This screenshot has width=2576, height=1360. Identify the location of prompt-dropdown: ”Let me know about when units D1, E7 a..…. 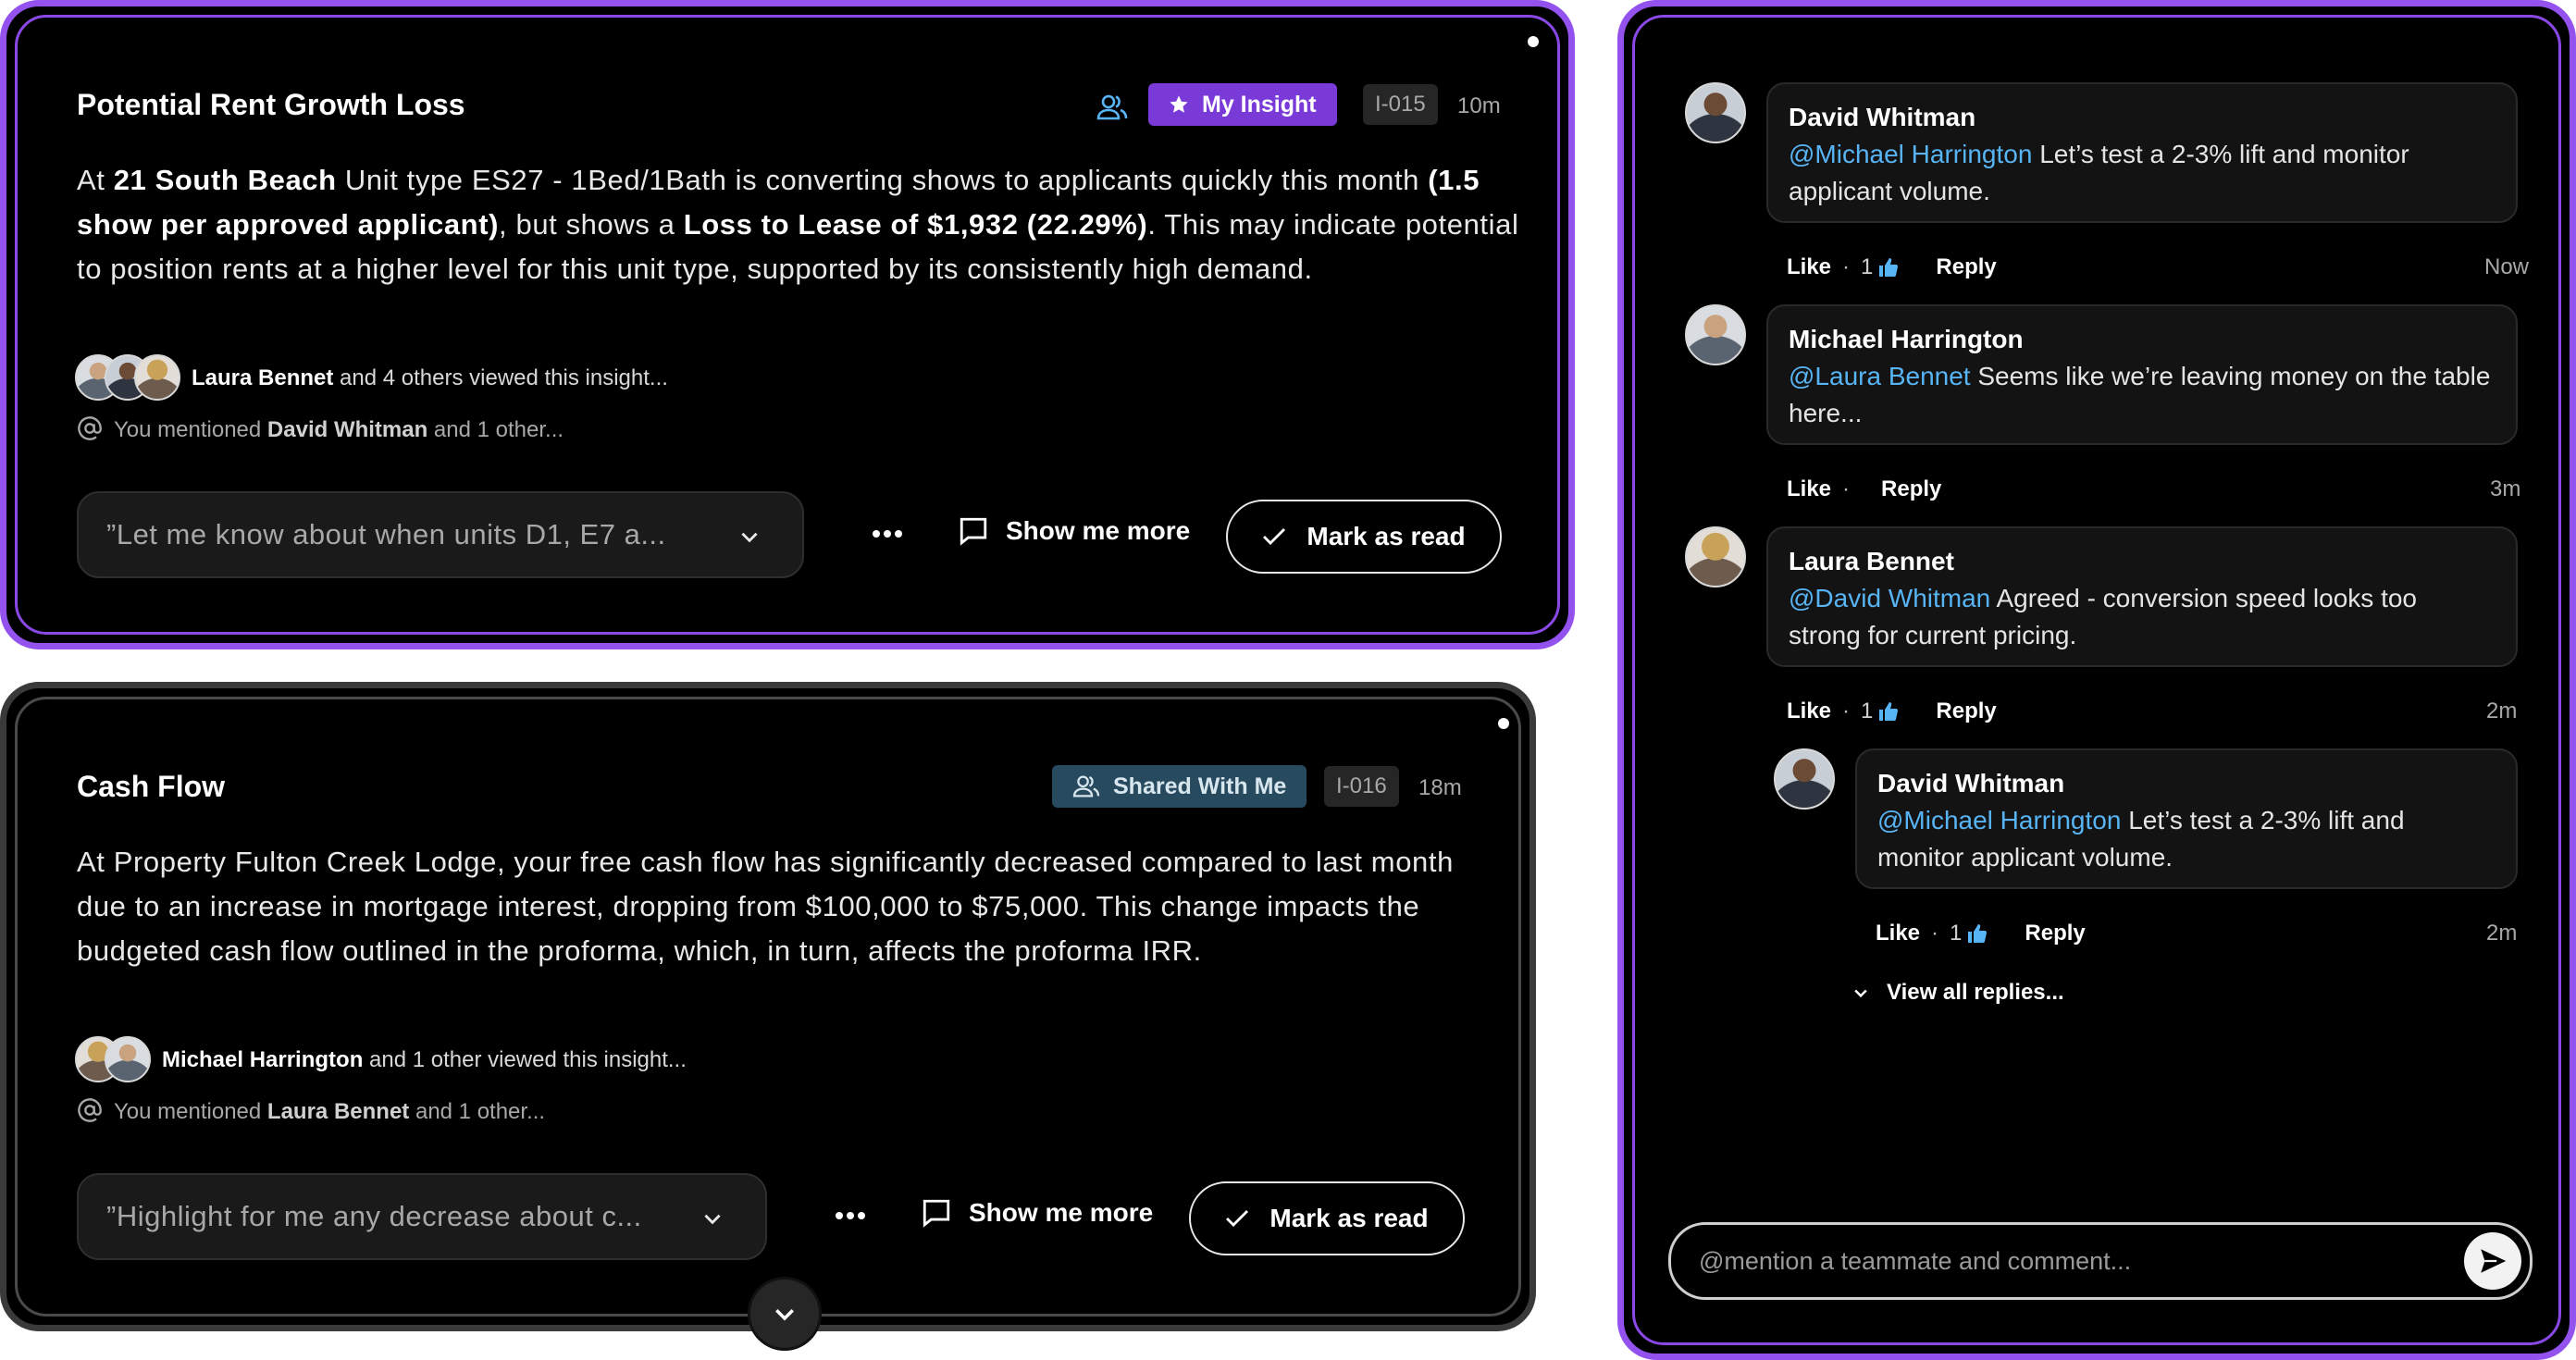
(440, 534).